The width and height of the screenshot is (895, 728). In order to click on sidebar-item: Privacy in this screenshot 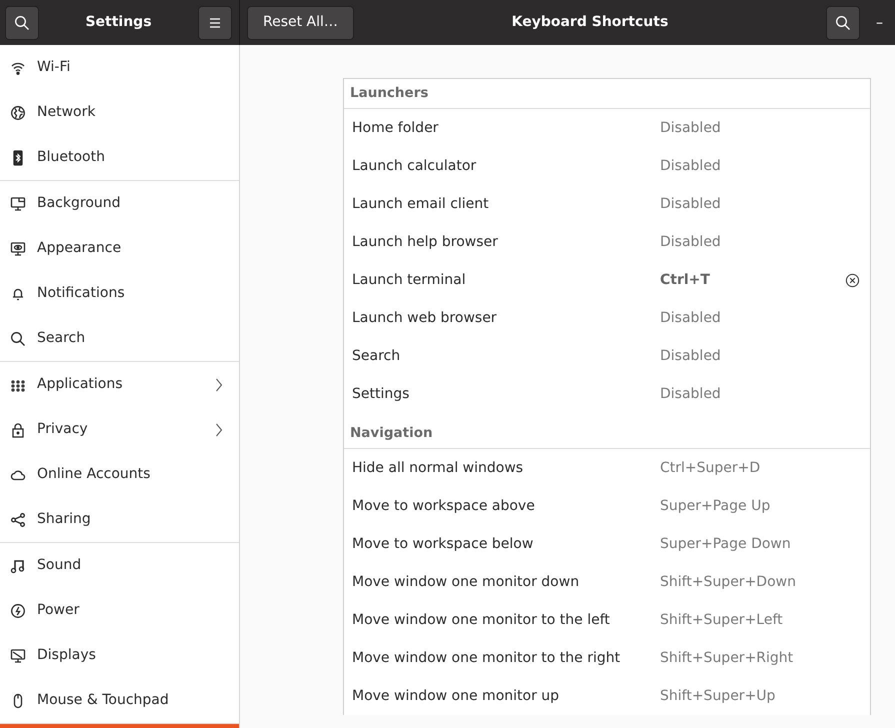, I will do `click(119, 429)`.